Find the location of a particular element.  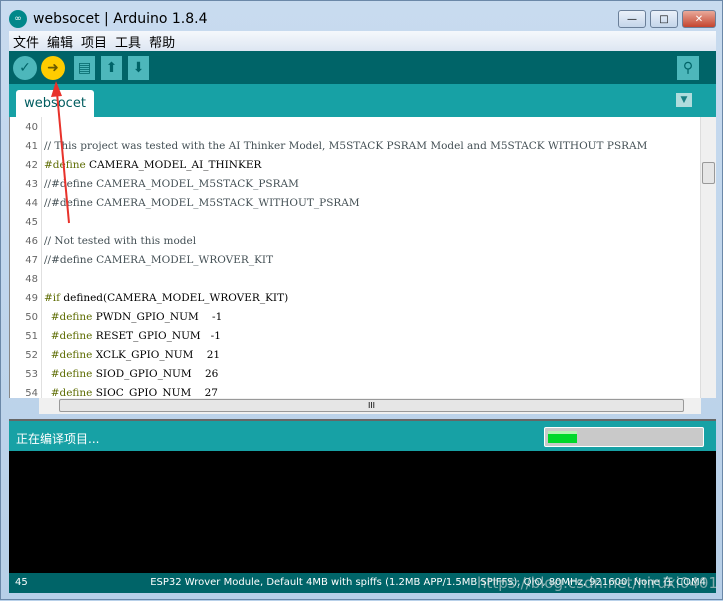

close-button: ✕ is located at coordinates (699, 19).